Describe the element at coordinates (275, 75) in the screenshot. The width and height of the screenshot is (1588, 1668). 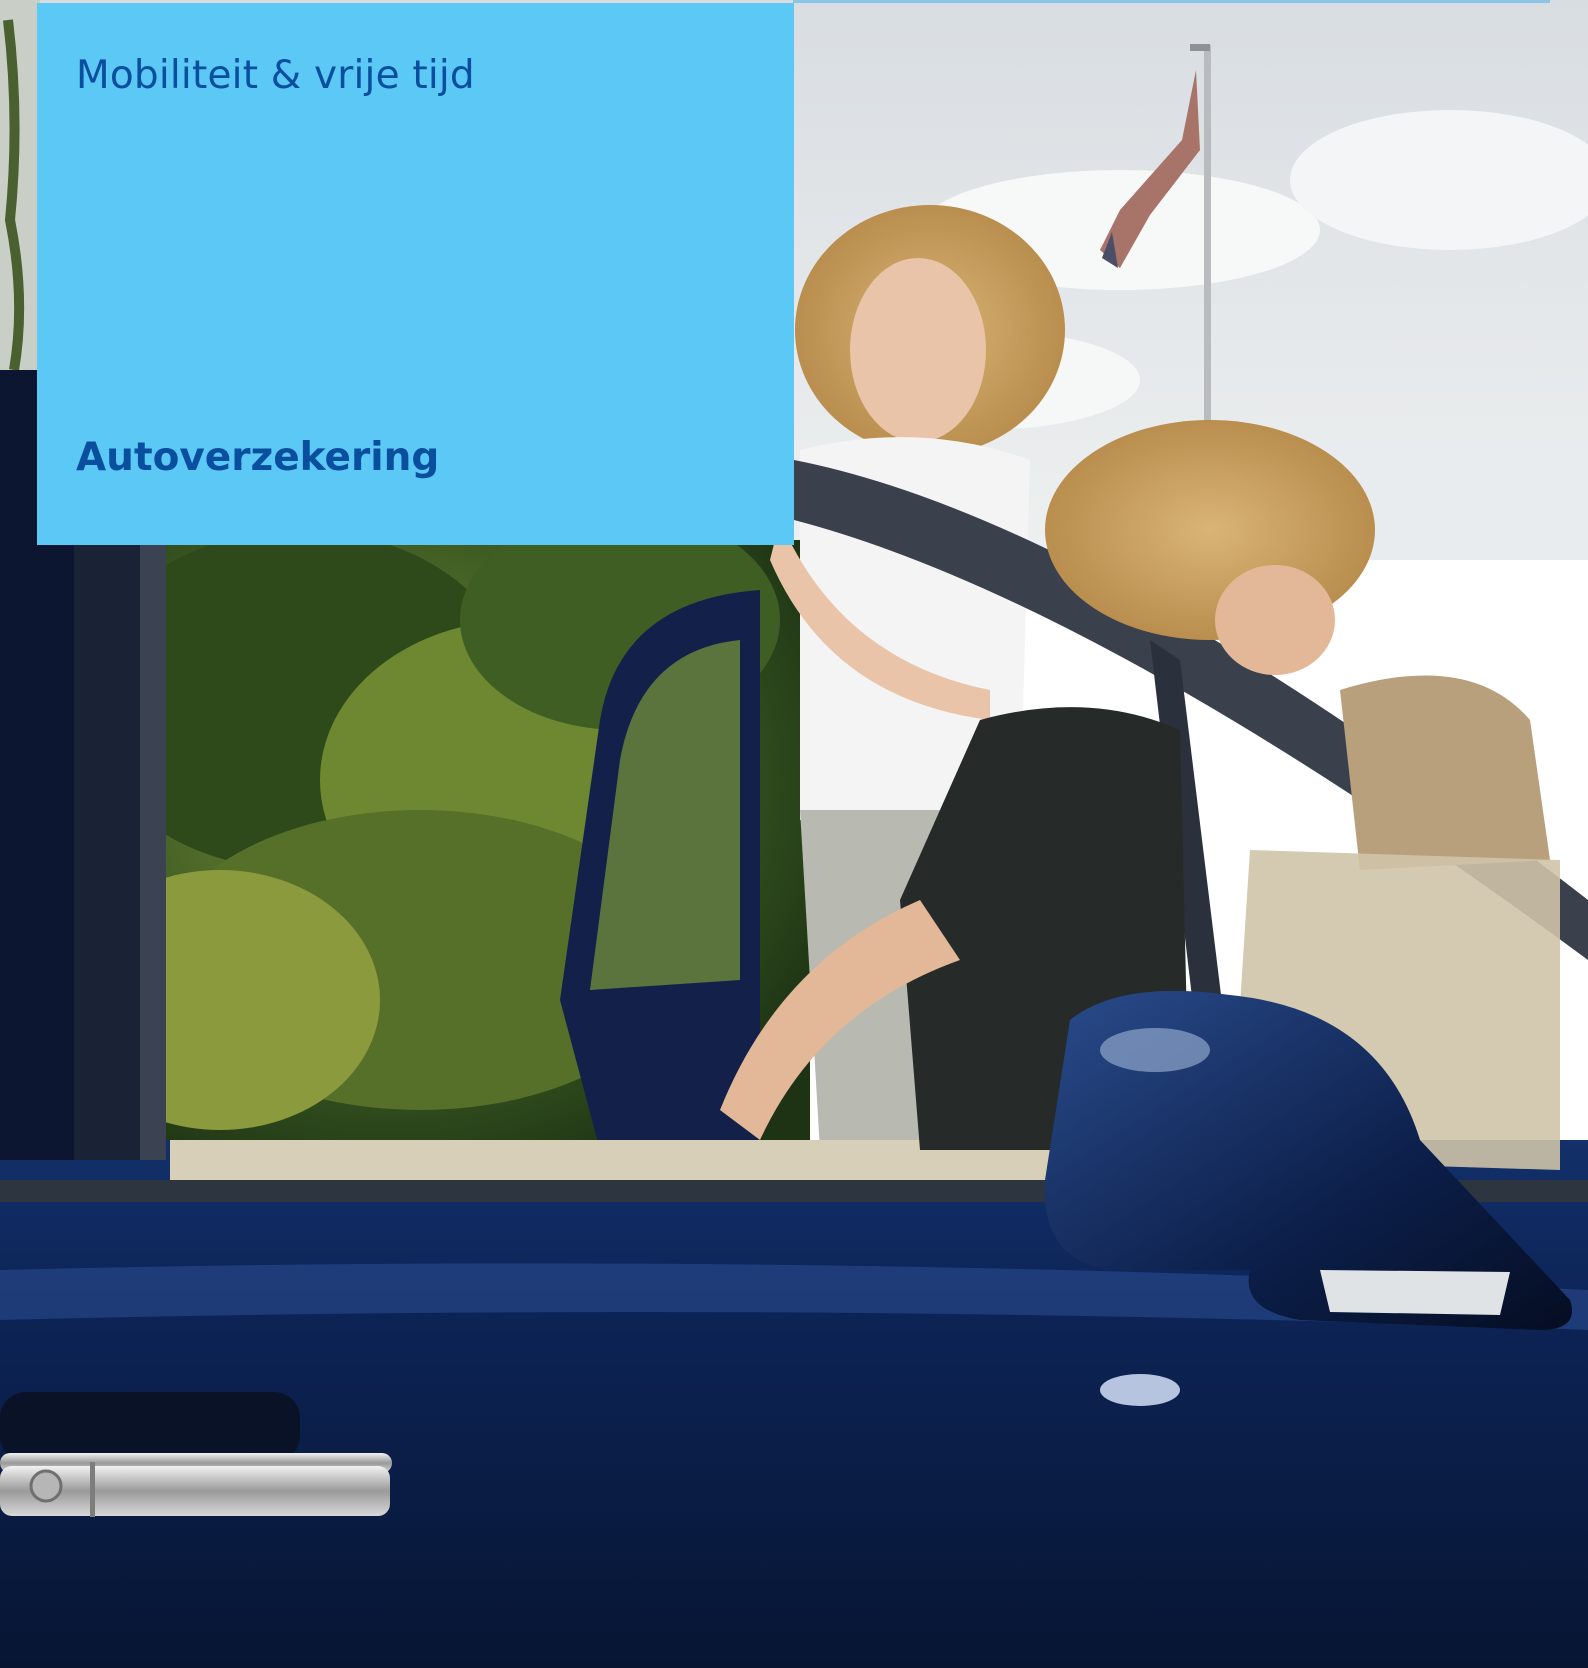
I see `section-title: Mobiliteit & vrije tijd` at that location.